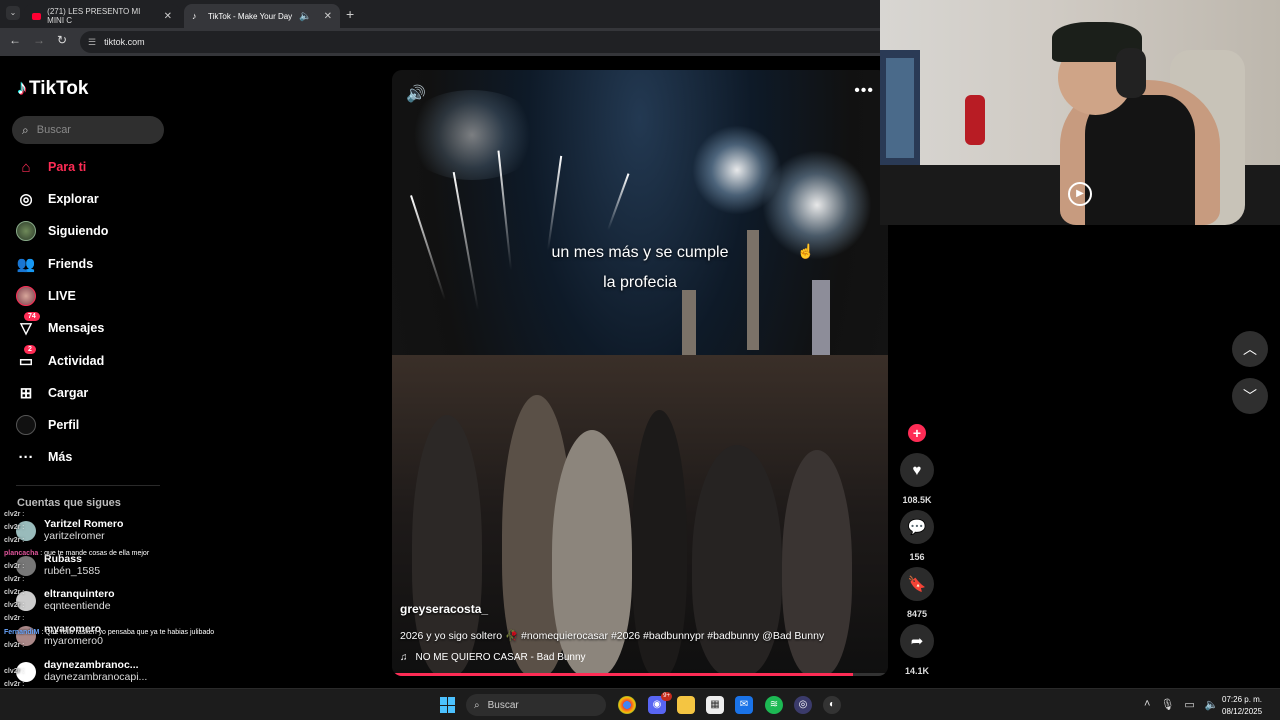 This screenshot has height=720, width=1280. Describe the element at coordinates (62, 231) in the screenshot. I see `sidebar-item-siguiendo: Siguiendo` at that location.